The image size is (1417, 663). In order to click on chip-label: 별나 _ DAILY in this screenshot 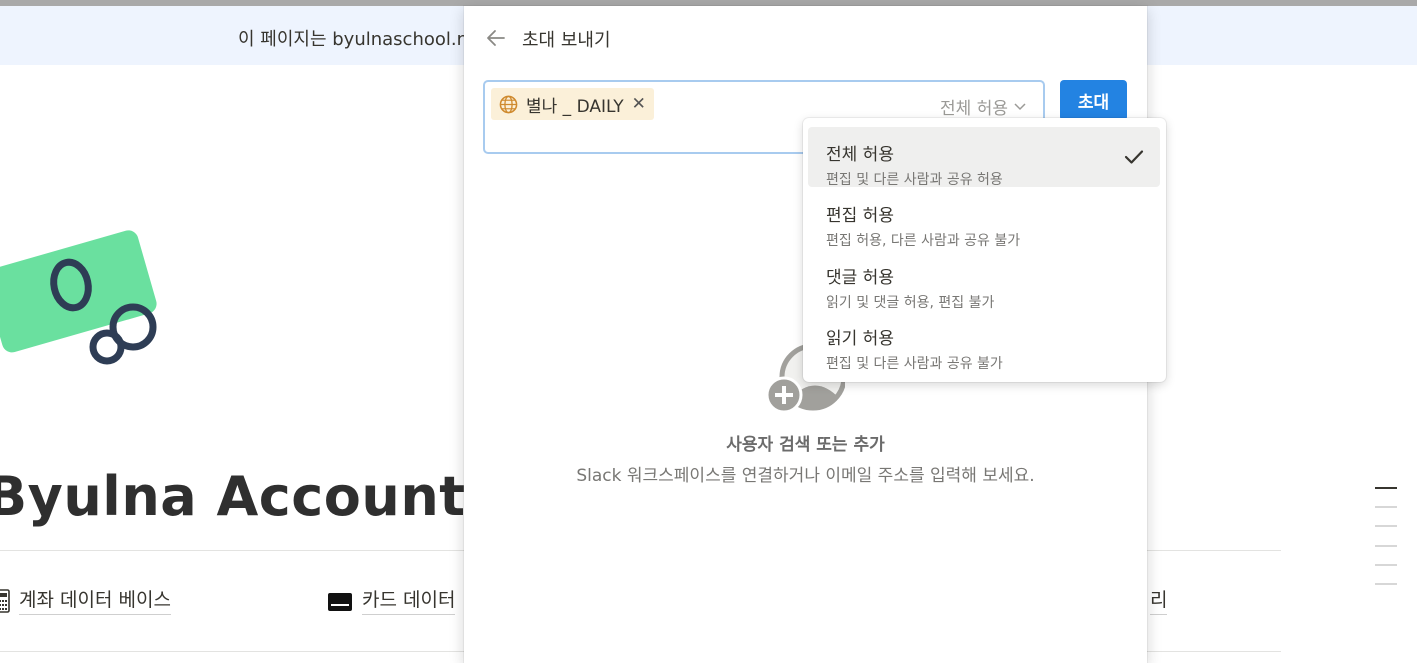, I will do `click(575, 106)`.